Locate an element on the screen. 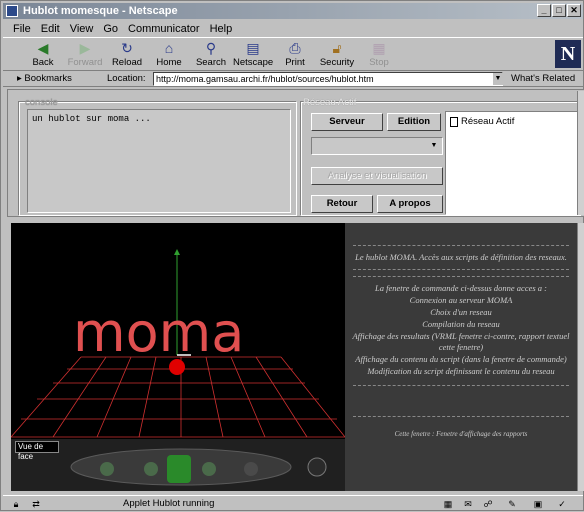  composer-icon: ✎ is located at coordinates (512, 504).